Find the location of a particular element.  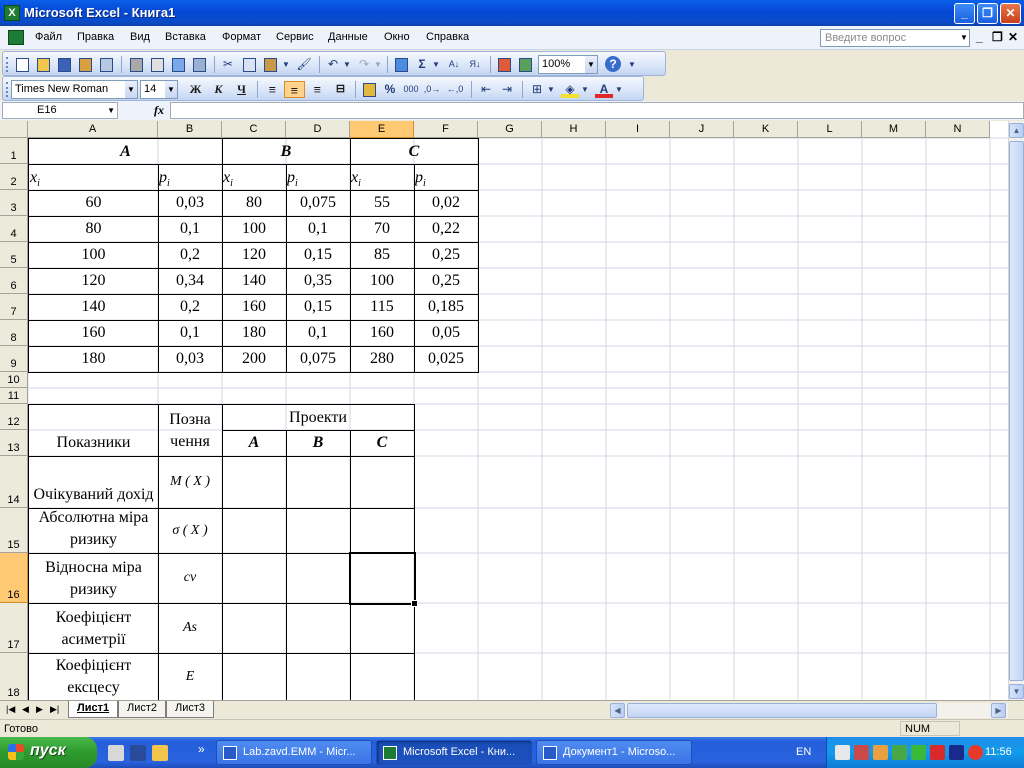

last-sheet-icon: ▶| is located at coordinates (54, 709).